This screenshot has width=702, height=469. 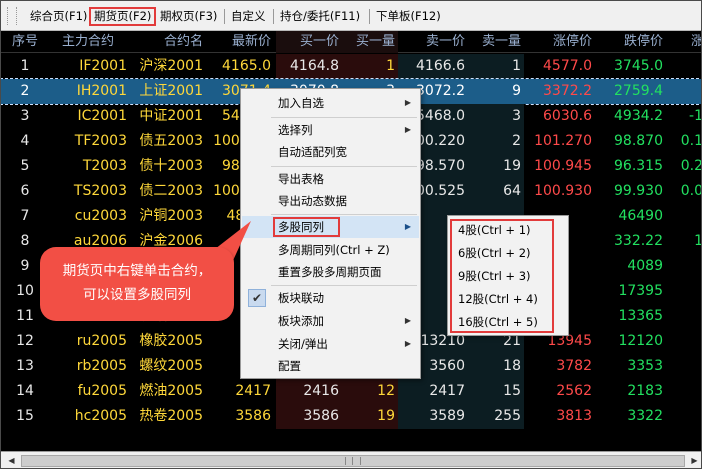 I want to click on col-header-contract: 主力合约, so click(x=88, y=42).